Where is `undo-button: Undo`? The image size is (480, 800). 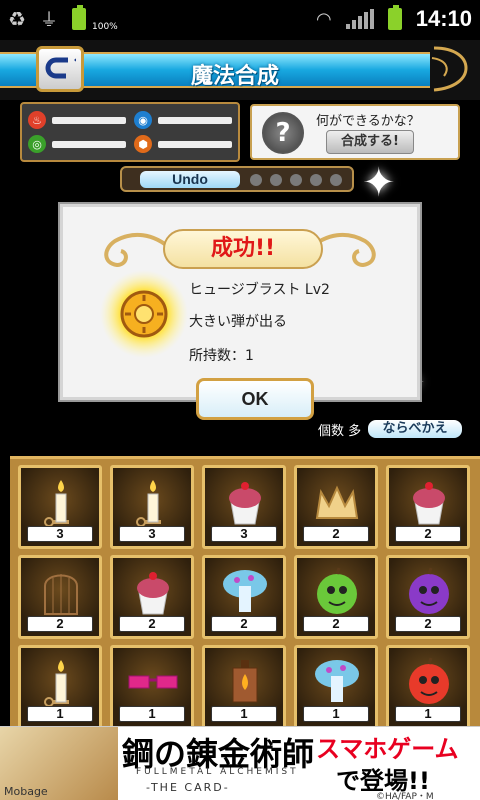 undo-button: Undo is located at coordinates (190, 179).